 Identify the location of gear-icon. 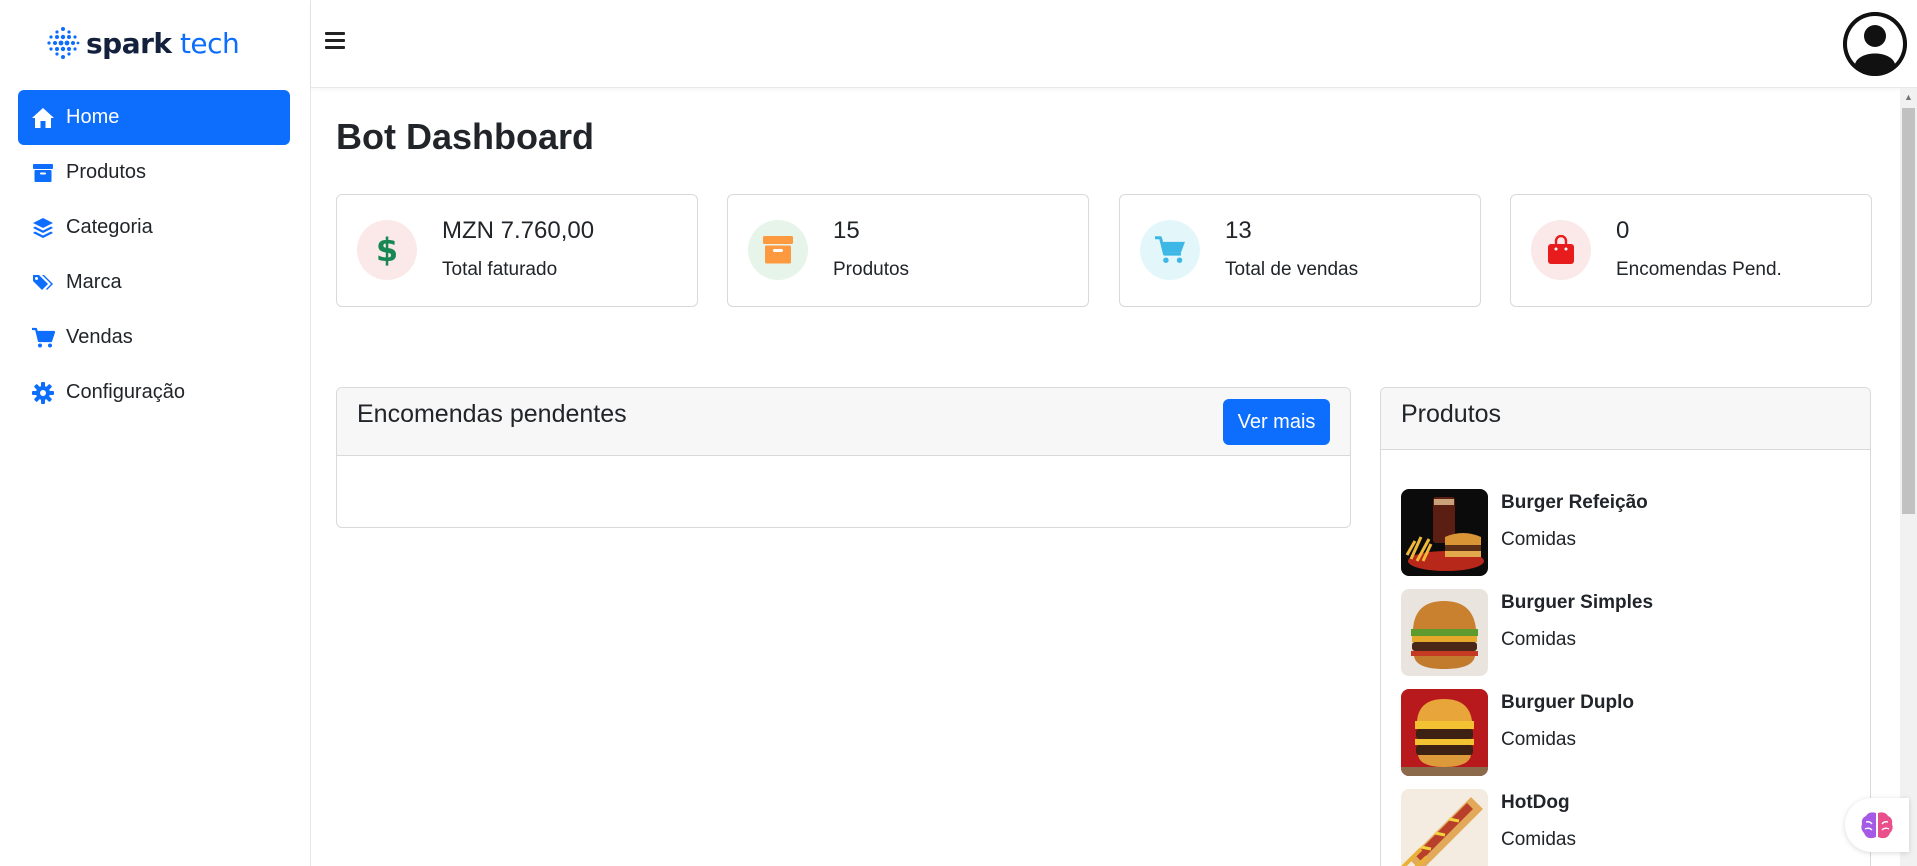
(43, 393).